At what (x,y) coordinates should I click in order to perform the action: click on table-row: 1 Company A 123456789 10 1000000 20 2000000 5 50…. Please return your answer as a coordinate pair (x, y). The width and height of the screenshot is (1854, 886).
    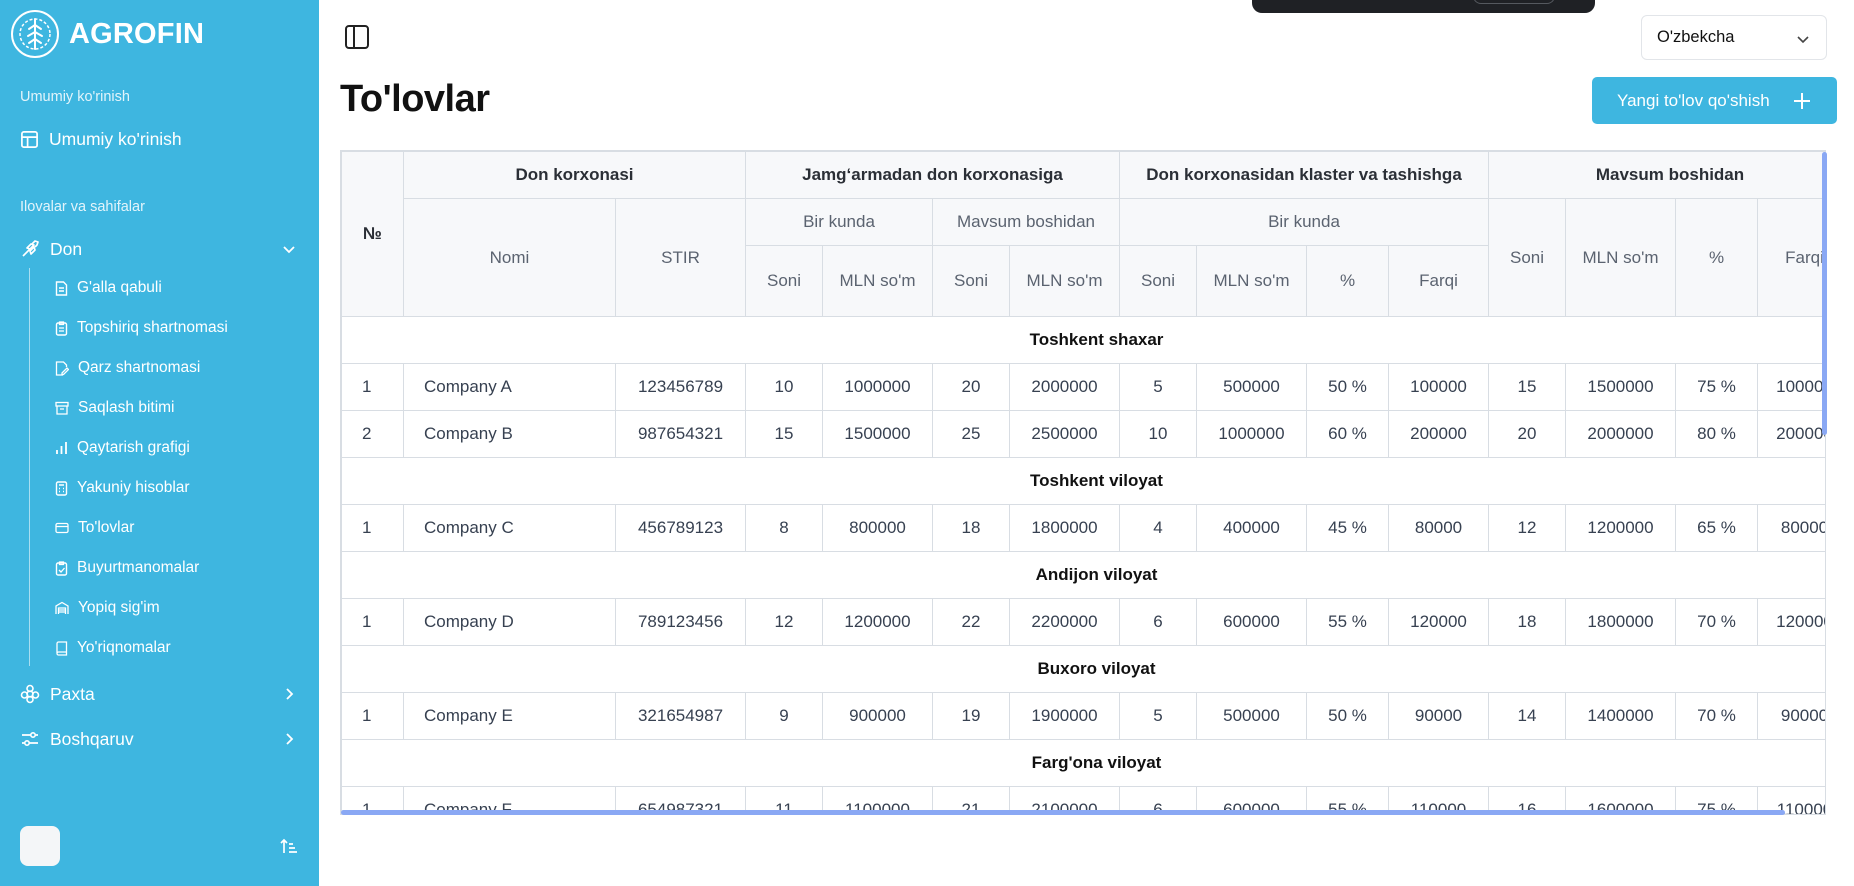
    Looking at the image, I should click on (1083, 387).